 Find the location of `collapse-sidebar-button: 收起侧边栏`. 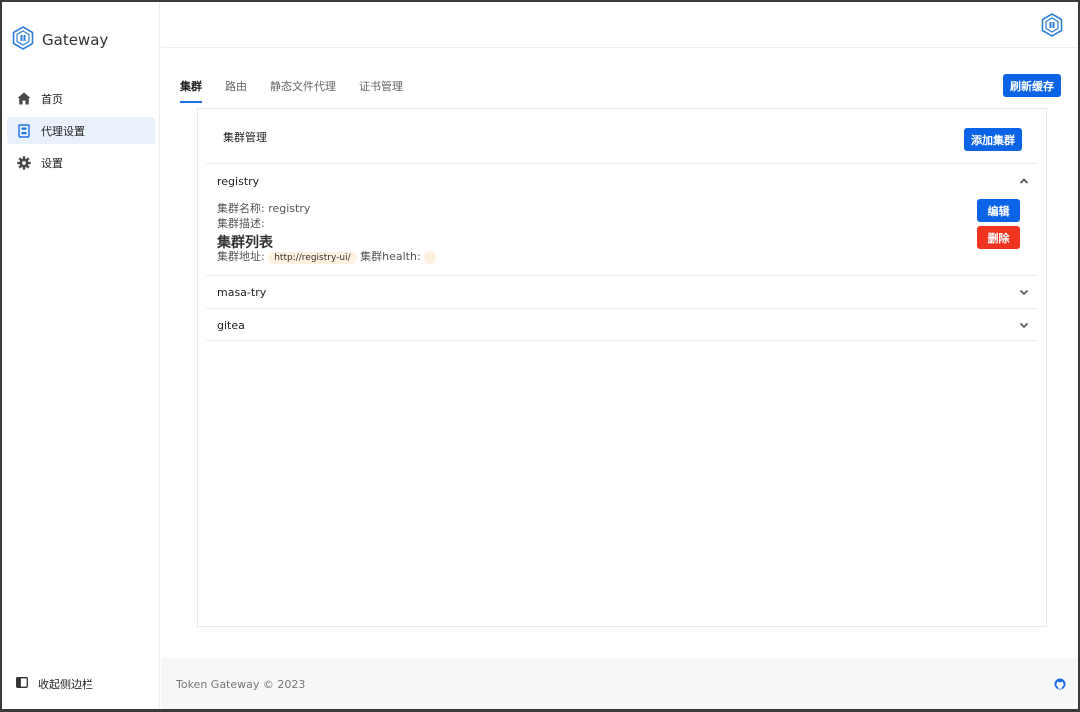

collapse-sidebar-button: 收起侧边栏 is located at coordinates (54, 684).